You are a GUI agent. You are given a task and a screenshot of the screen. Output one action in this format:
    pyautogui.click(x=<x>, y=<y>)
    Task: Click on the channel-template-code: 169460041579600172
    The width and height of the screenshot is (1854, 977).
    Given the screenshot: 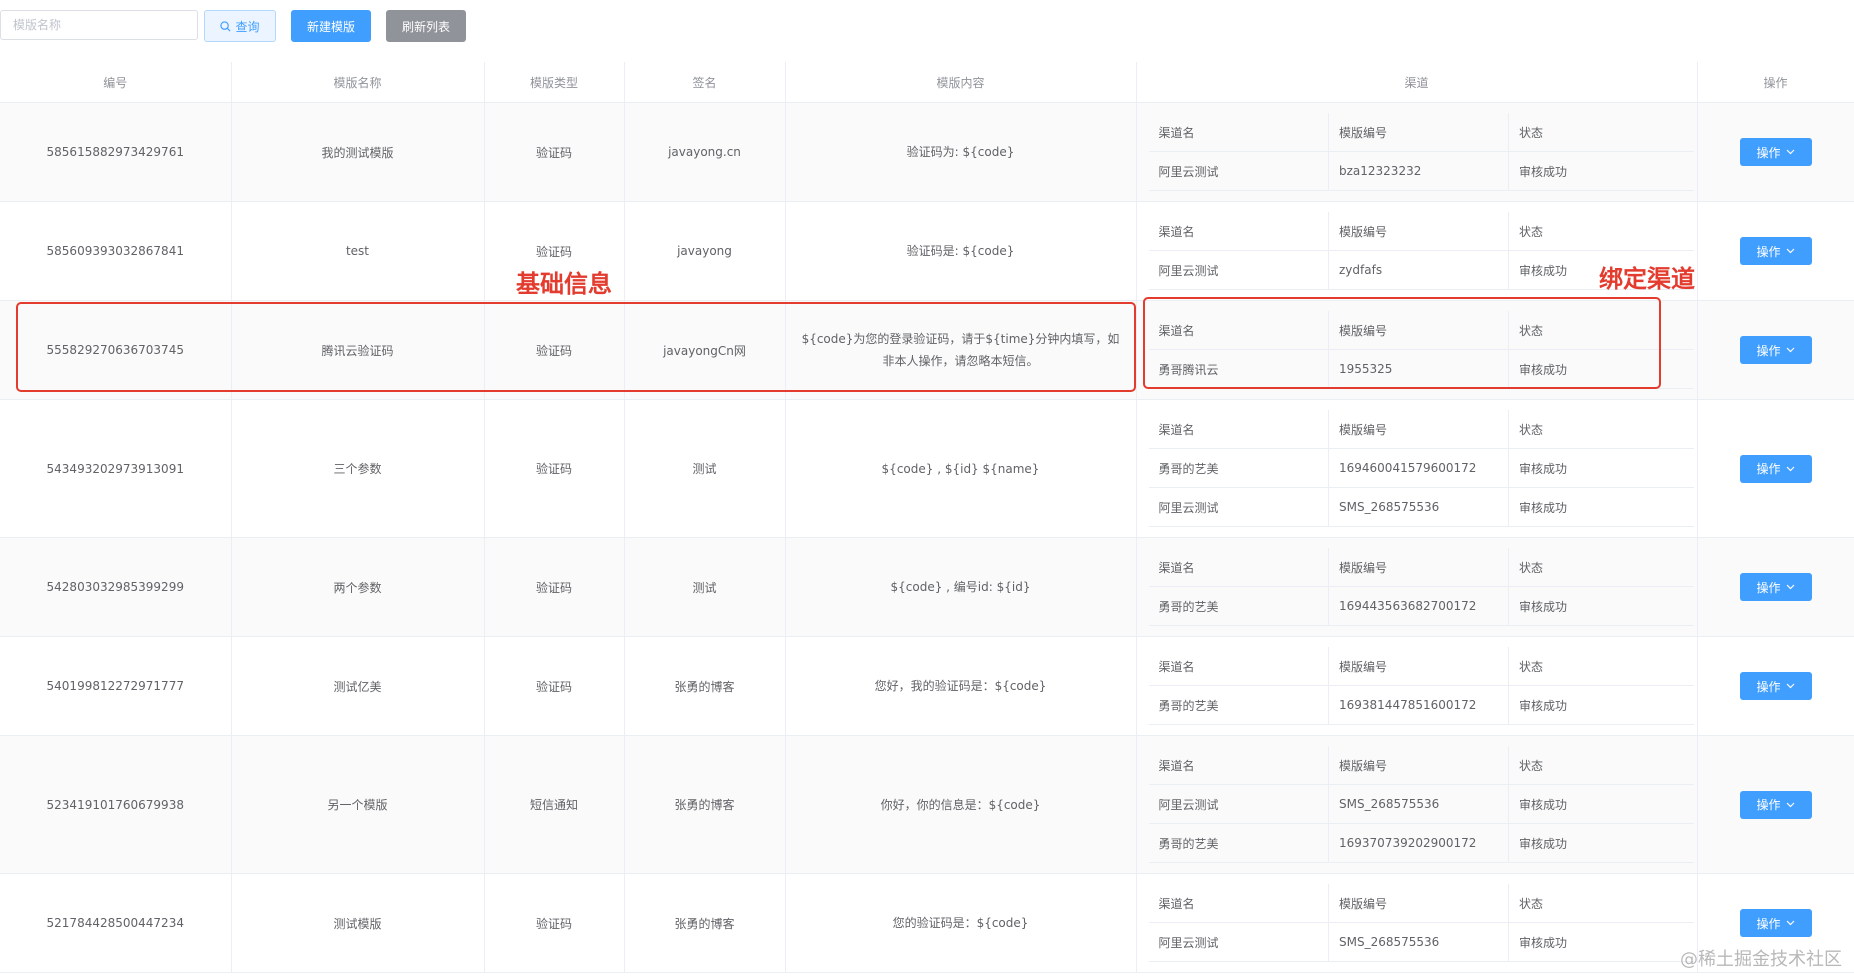 What is the action you would take?
    pyautogui.click(x=1418, y=468)
    